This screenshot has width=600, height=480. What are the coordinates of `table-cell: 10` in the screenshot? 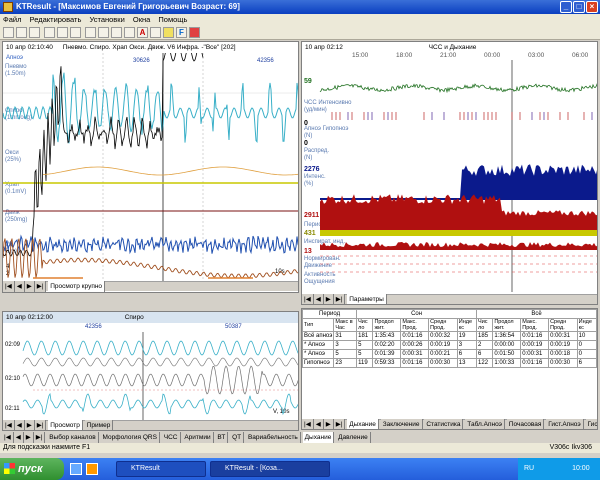 It's located at (586, 336).